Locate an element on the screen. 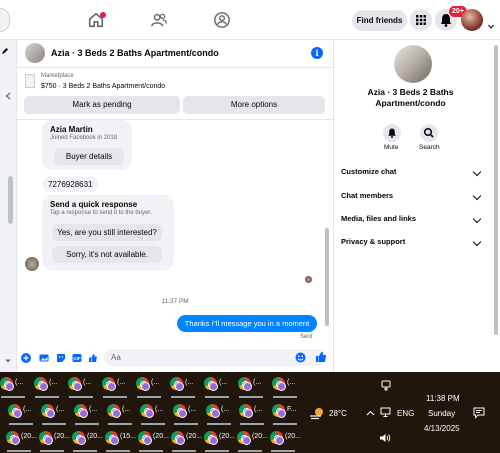 This screenshot has width=500, height=453. photo-icon is located at coordinates (44, 358).